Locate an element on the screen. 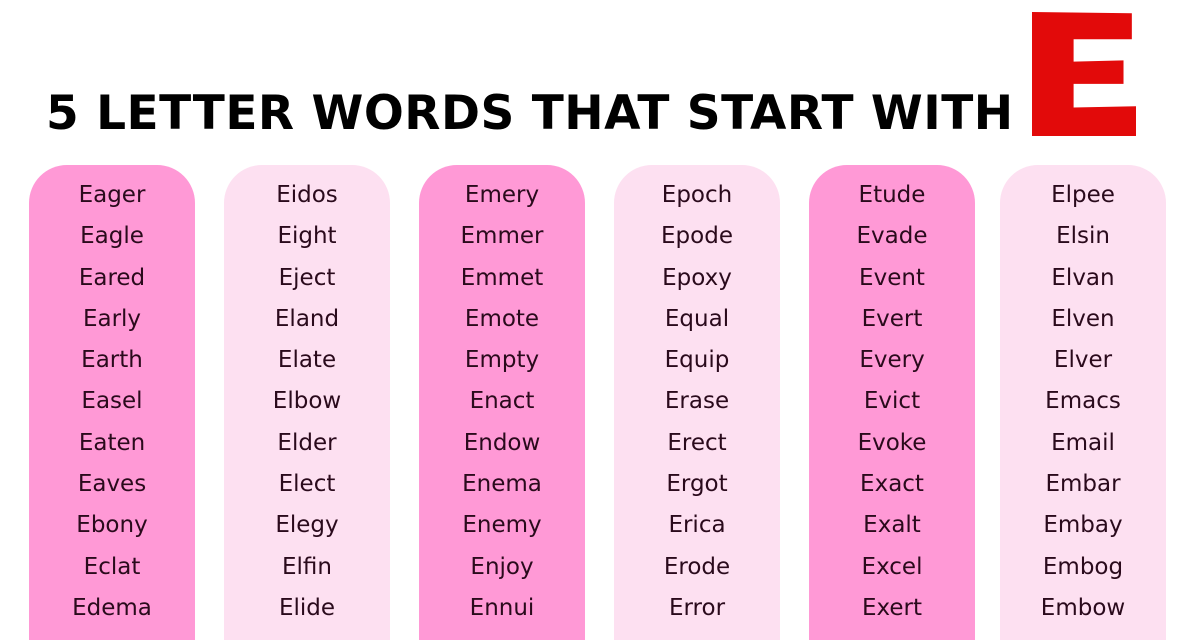  word-item: Exact is located at coordinates (892, 484).